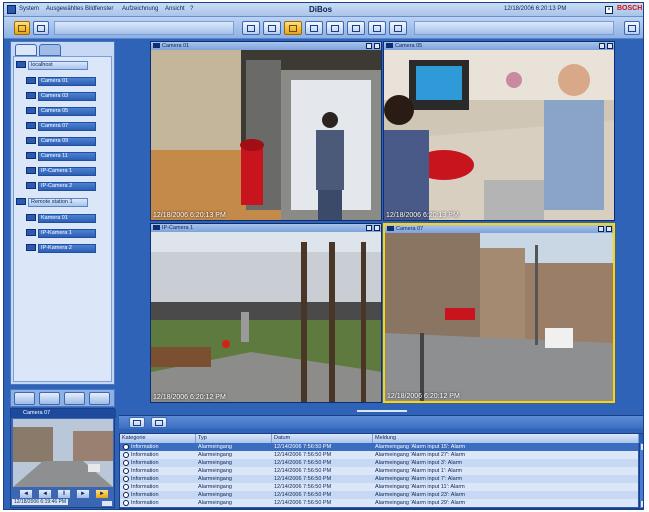  Describe the element at coordinates (107, 503) in the screenshot. I see `zoom-icon` at that location.